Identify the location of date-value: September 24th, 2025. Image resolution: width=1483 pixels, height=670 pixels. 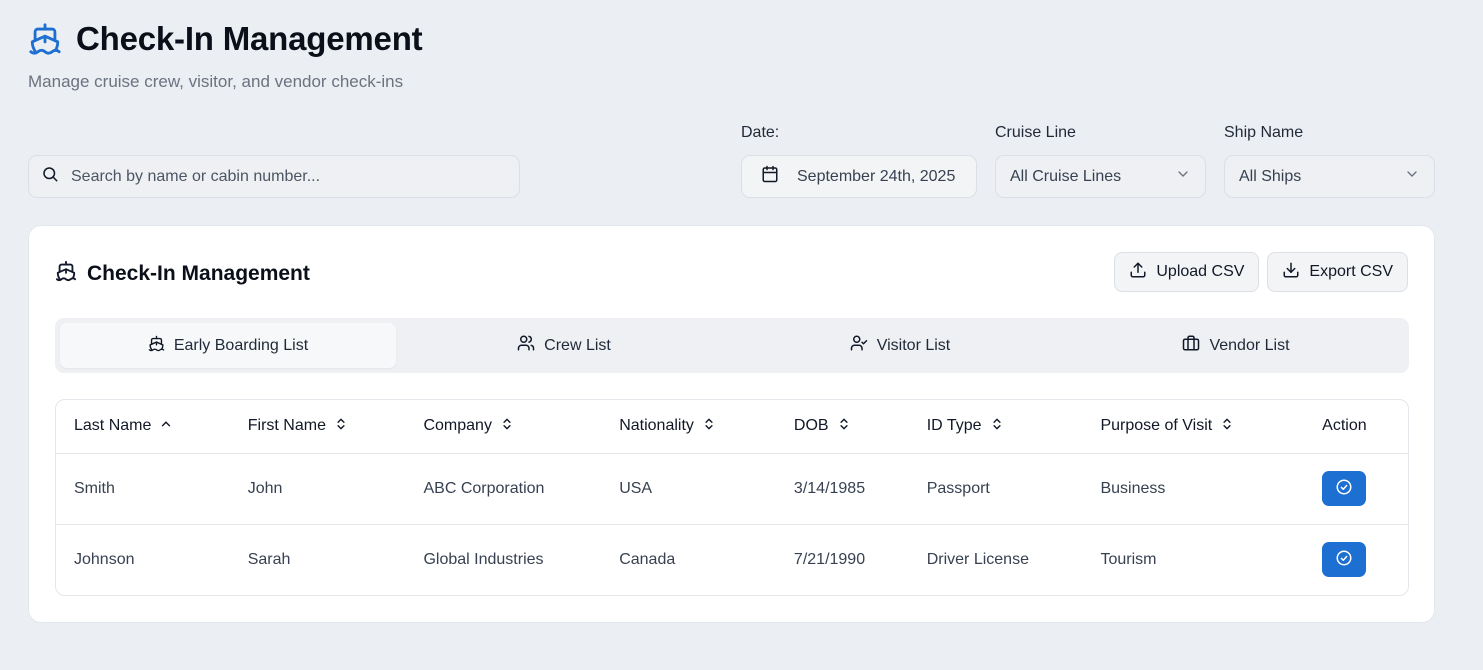
(876, 176).